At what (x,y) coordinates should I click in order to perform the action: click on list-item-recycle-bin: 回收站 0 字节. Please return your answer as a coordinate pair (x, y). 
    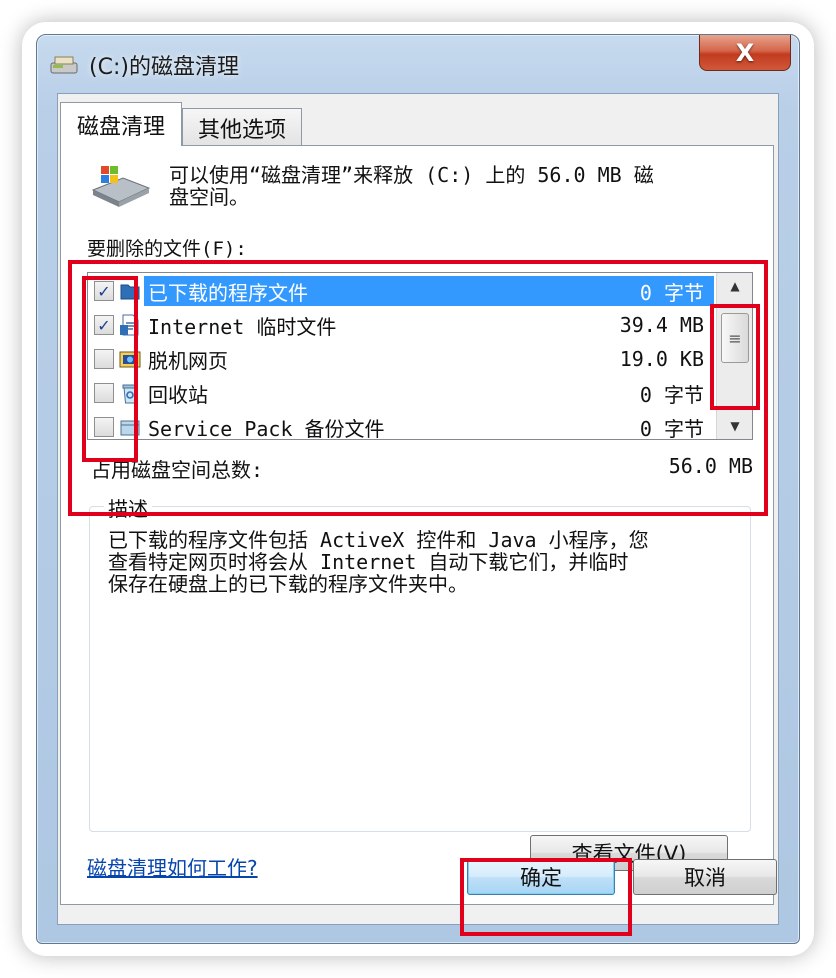
    Looking at the image, I should click on (402, 393).